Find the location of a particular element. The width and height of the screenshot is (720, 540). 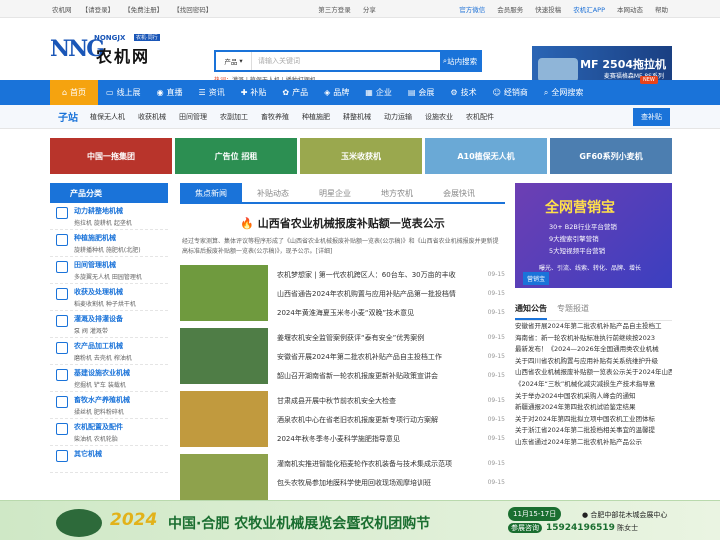

sidebar-category: 基建设施农业机械 挖掘机 铲车 装载机 is located at coordinates (109, 378).